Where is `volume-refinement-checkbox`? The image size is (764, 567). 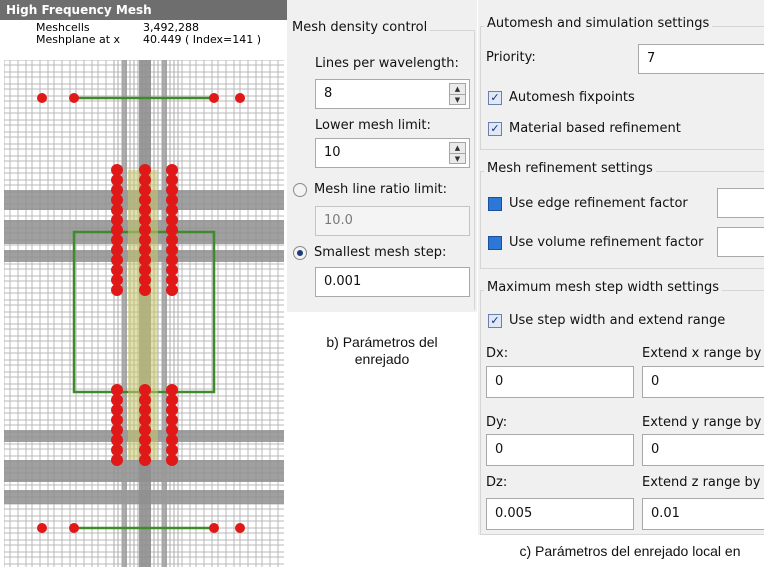
volume-refinement-checkbox is located at coordinates (495, 243).